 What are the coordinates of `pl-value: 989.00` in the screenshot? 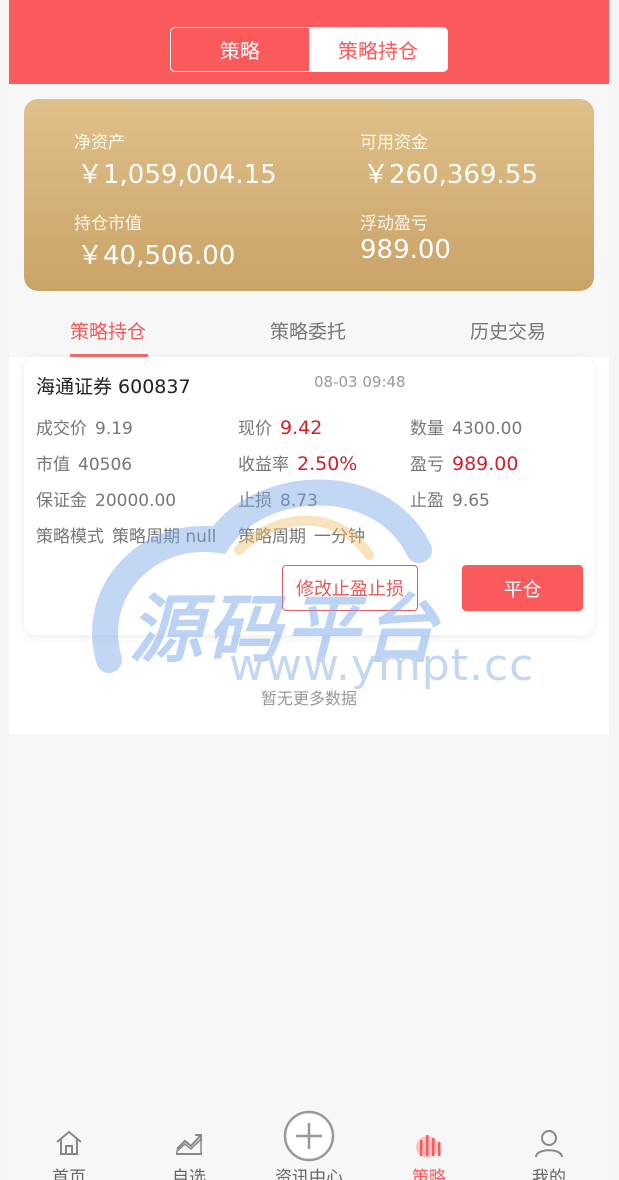 It's located at (485, 464).